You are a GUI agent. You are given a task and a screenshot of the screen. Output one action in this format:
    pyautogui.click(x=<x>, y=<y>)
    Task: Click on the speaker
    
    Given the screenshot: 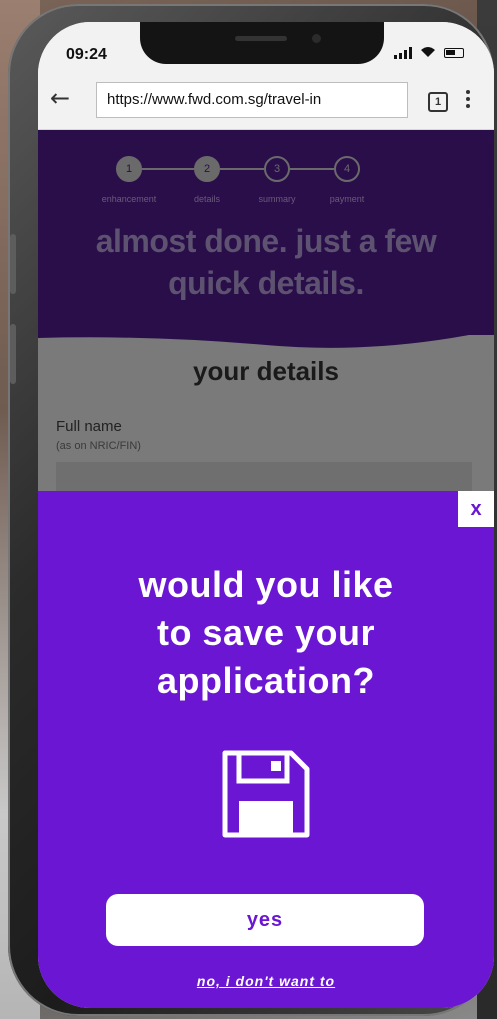 What is the action you would take?
    pyautogui.click(x=261, y=38)
    